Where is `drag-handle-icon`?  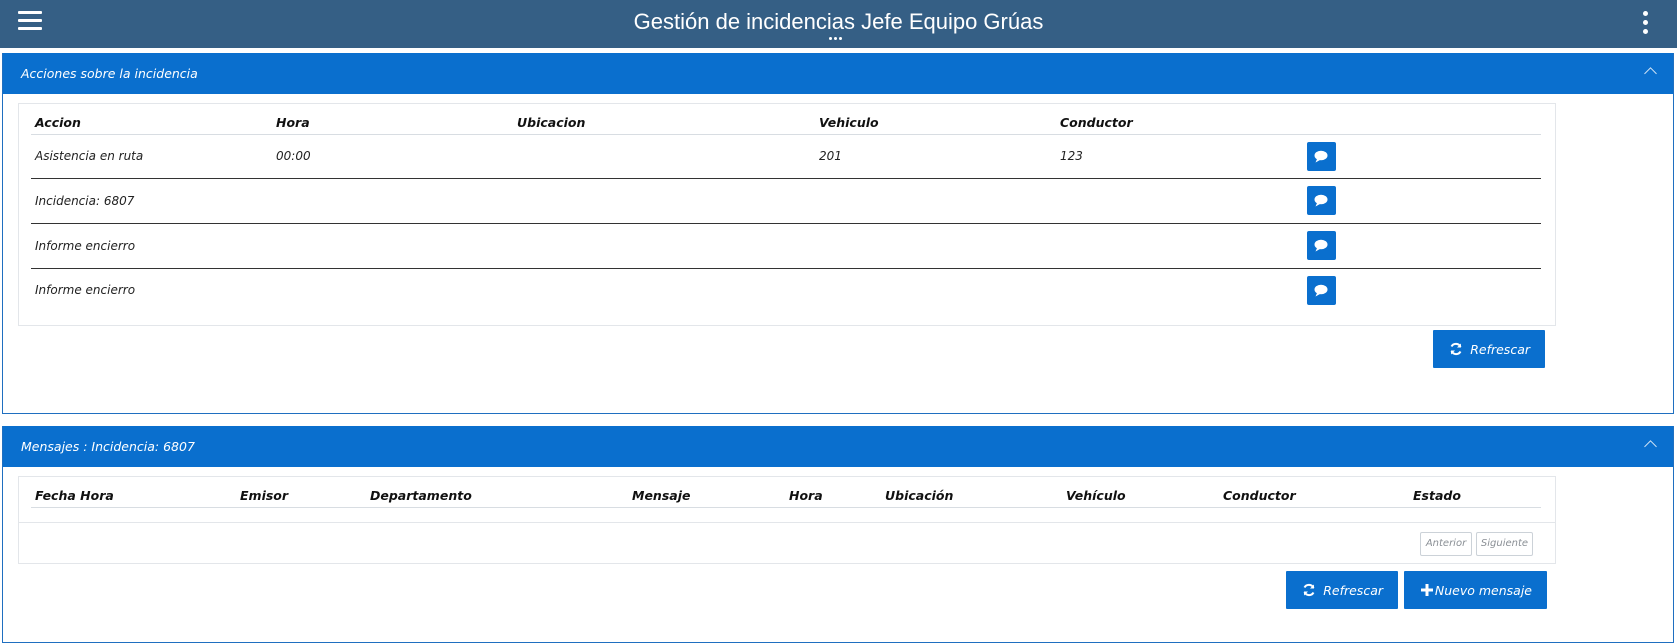 drag-handle-icon is located at coordinates (839, 39).